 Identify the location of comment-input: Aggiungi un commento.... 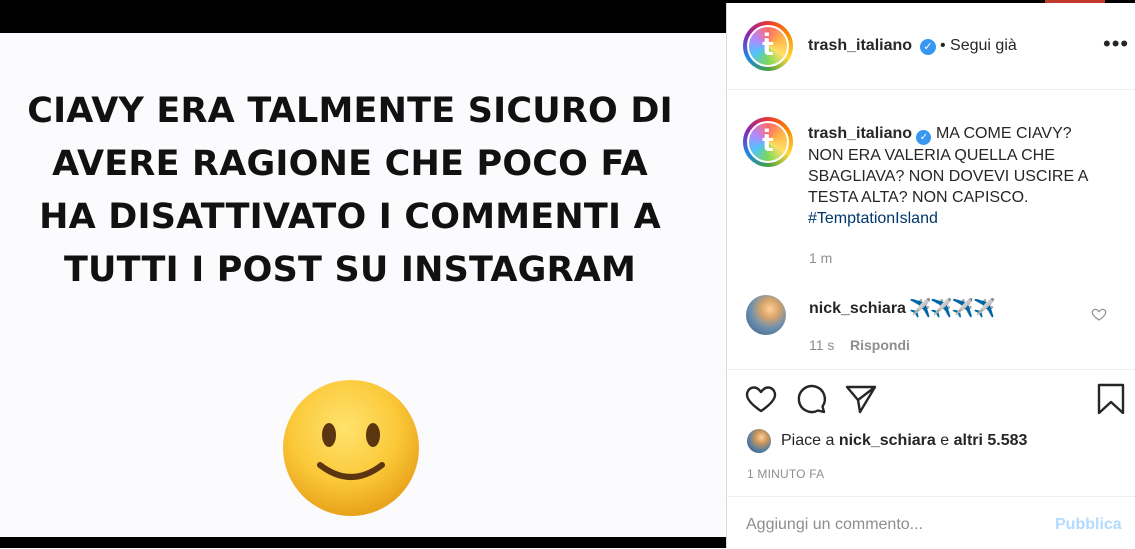
(834, 525).